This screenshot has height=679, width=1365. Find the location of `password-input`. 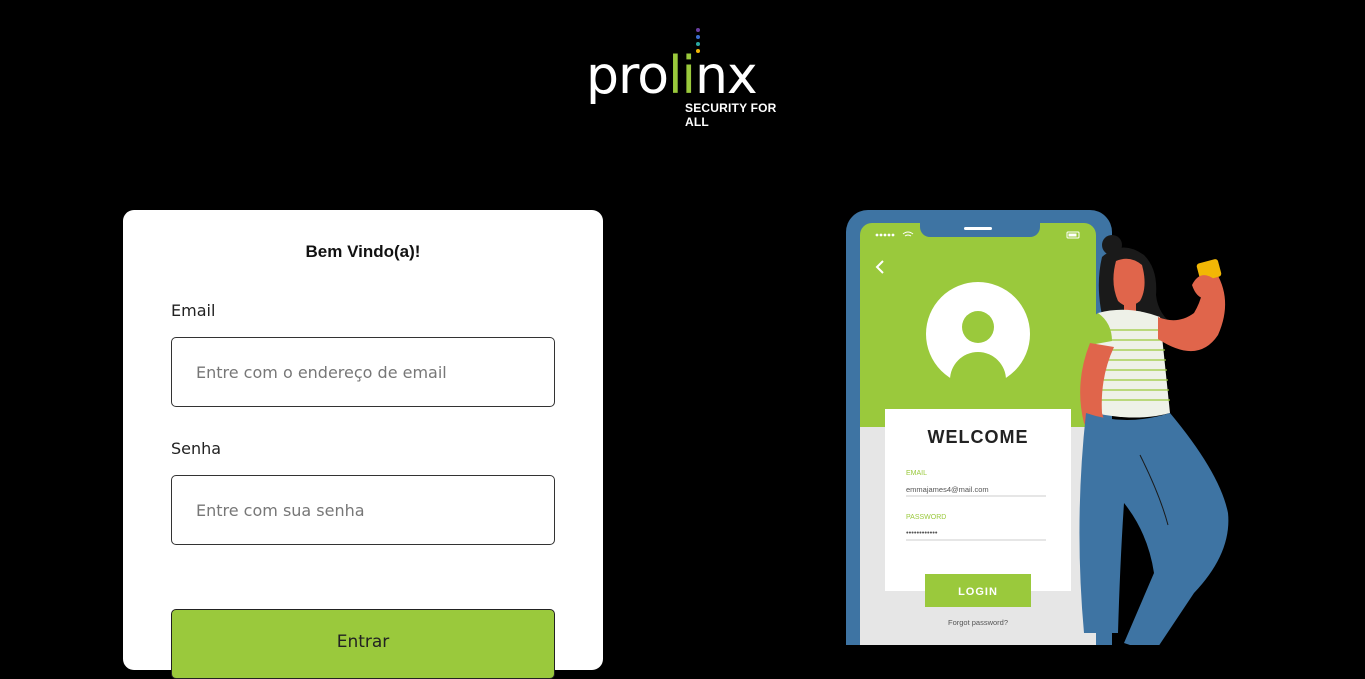

password-input is located at coordinates (363, 510).